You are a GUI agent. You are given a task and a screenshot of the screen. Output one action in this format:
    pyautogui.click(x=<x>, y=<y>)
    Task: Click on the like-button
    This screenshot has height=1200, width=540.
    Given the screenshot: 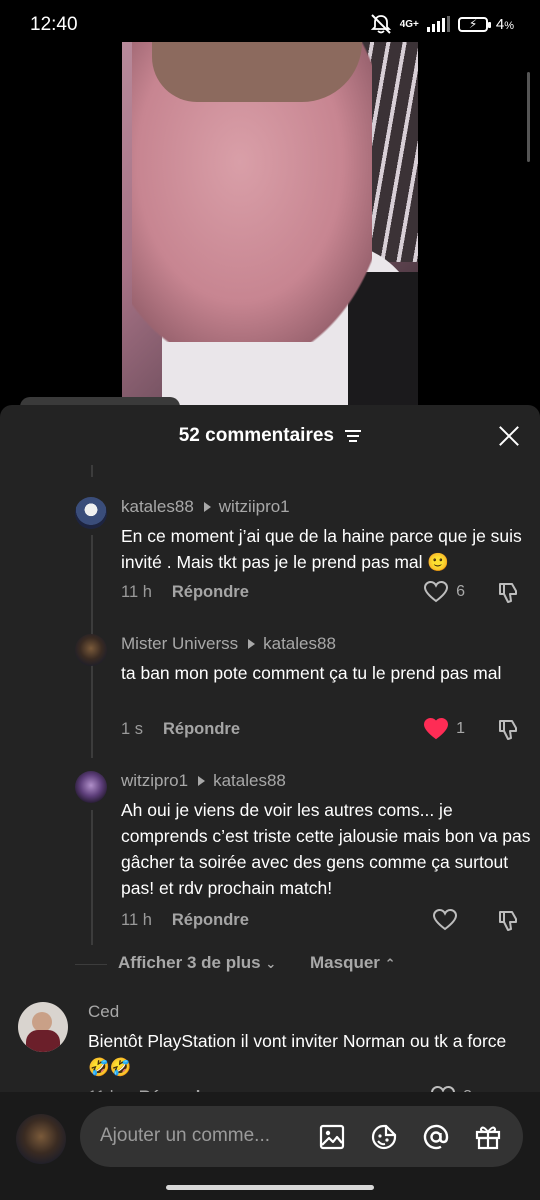 What is the action you would take?
    pyautogui.click(x=449, y=920)
    